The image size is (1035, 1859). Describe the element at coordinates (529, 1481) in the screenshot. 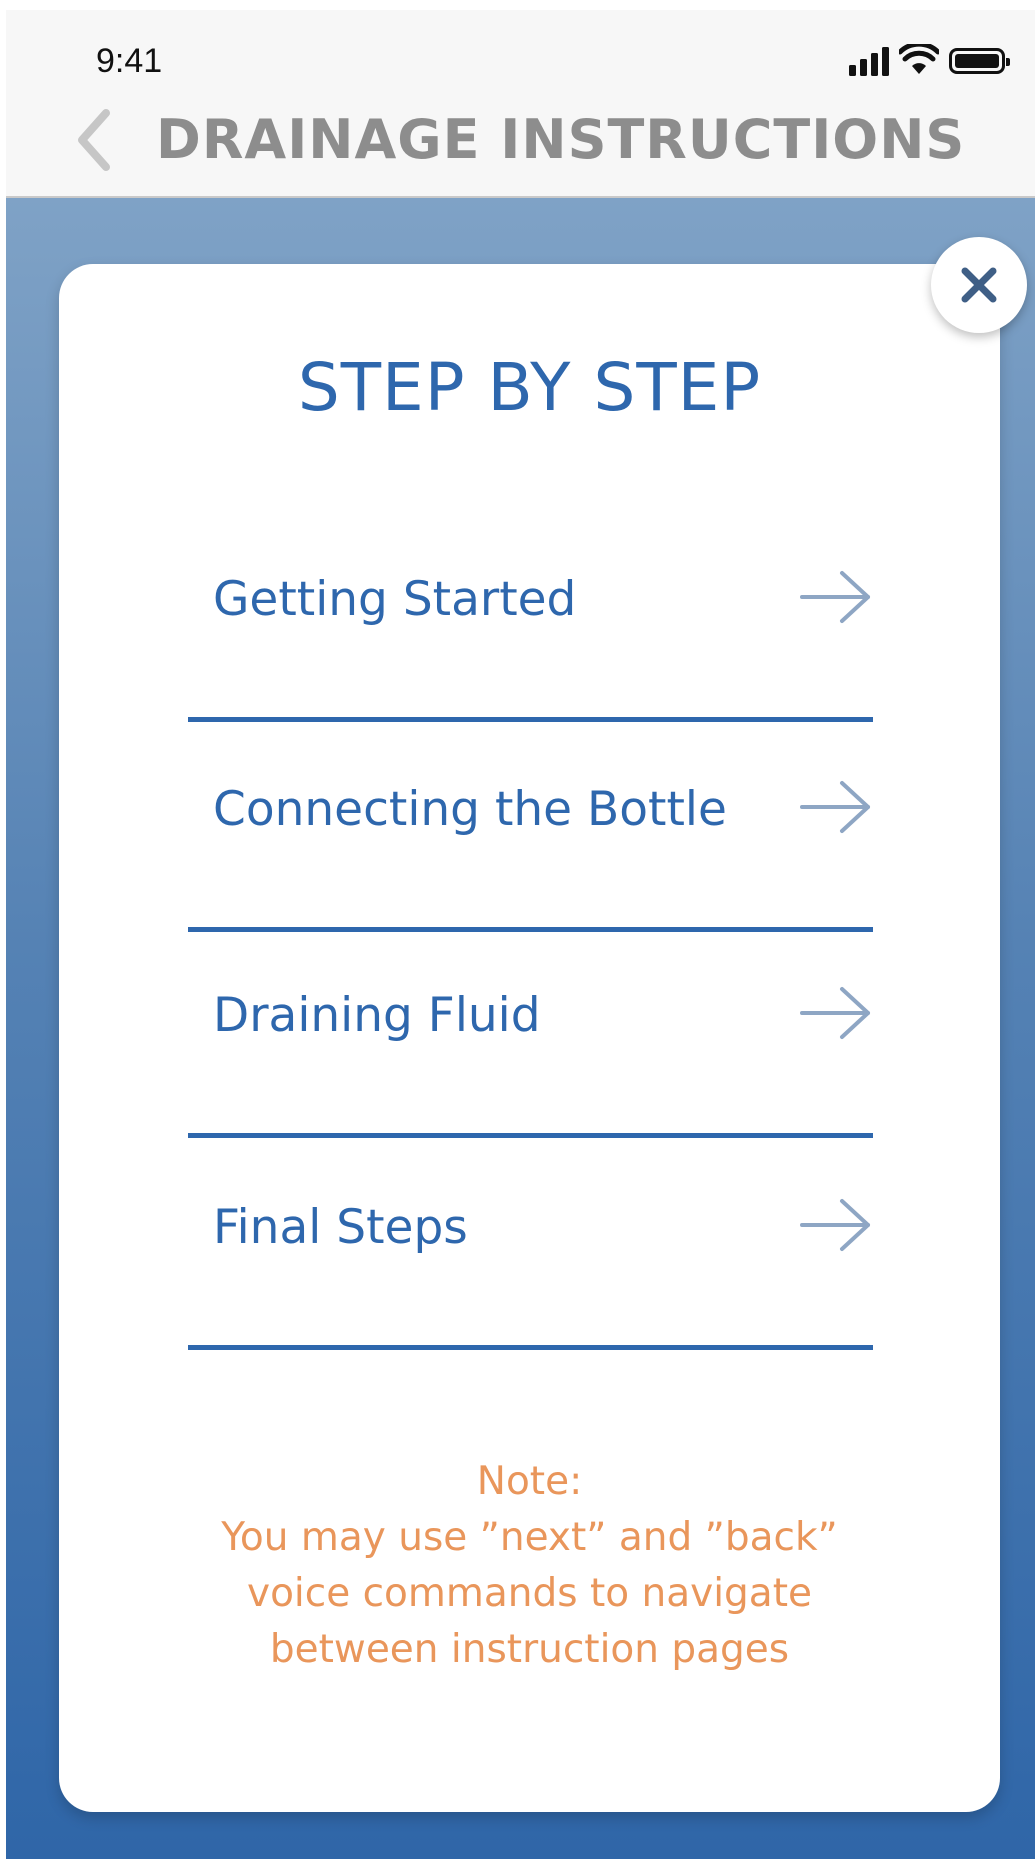

I see `note-heading: Note:` at that location.